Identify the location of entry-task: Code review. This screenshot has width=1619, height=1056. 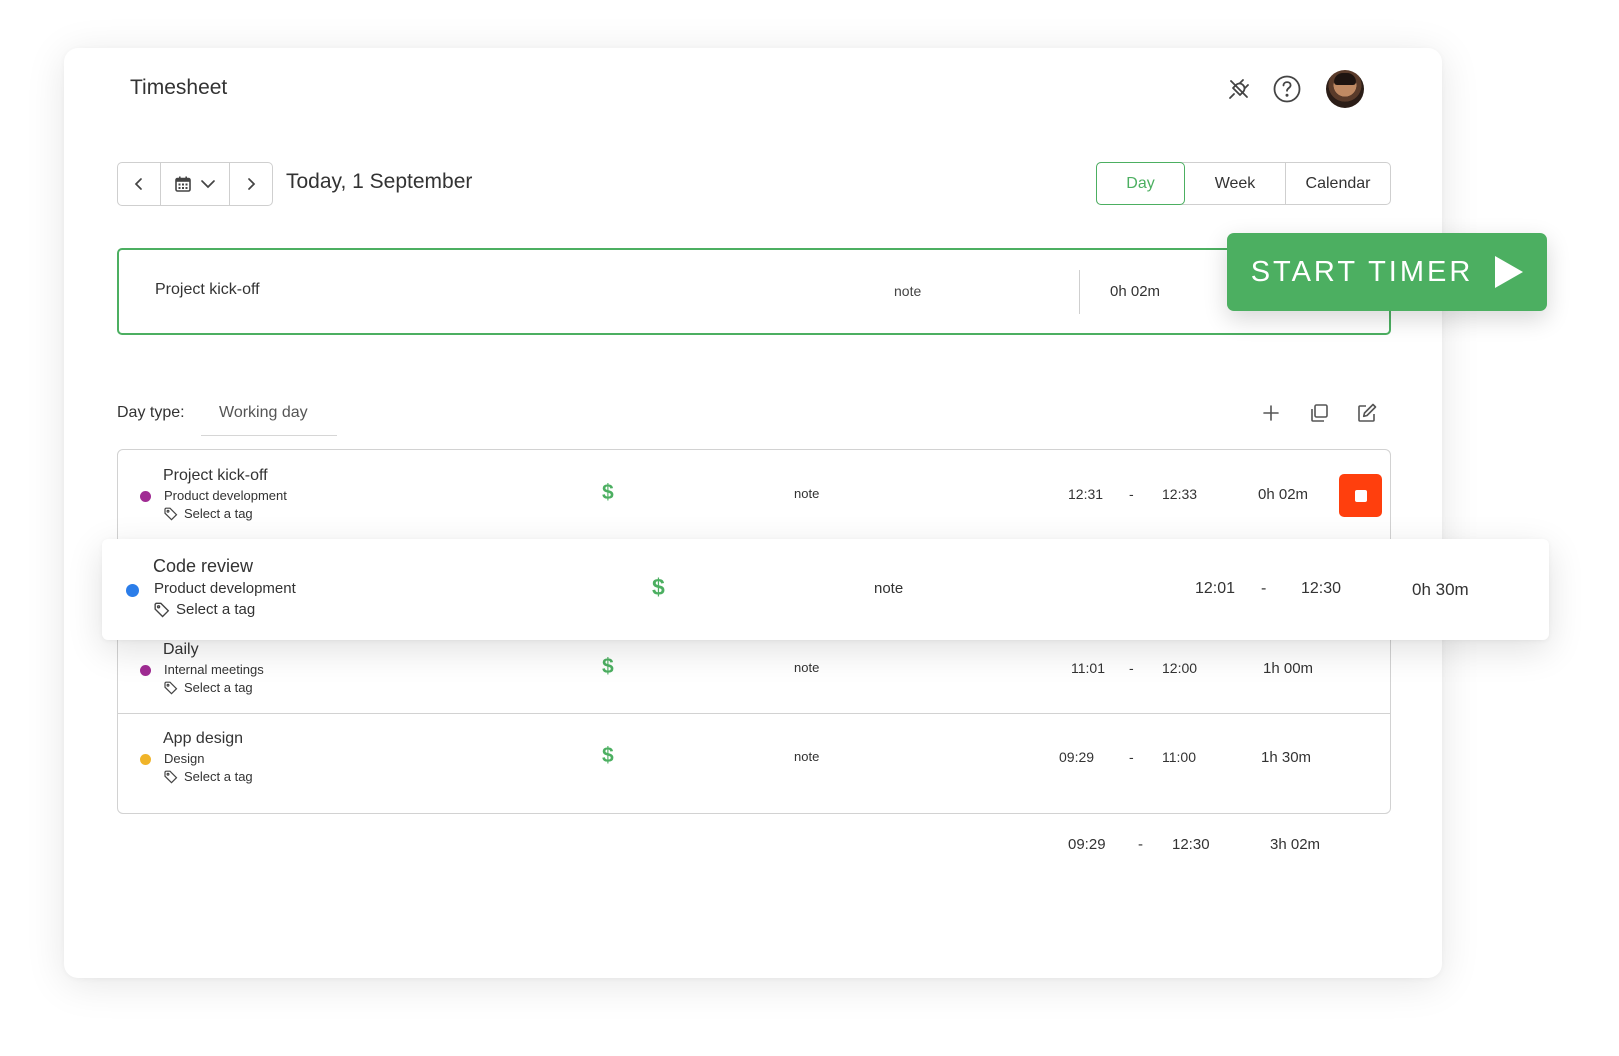
(203, 566).